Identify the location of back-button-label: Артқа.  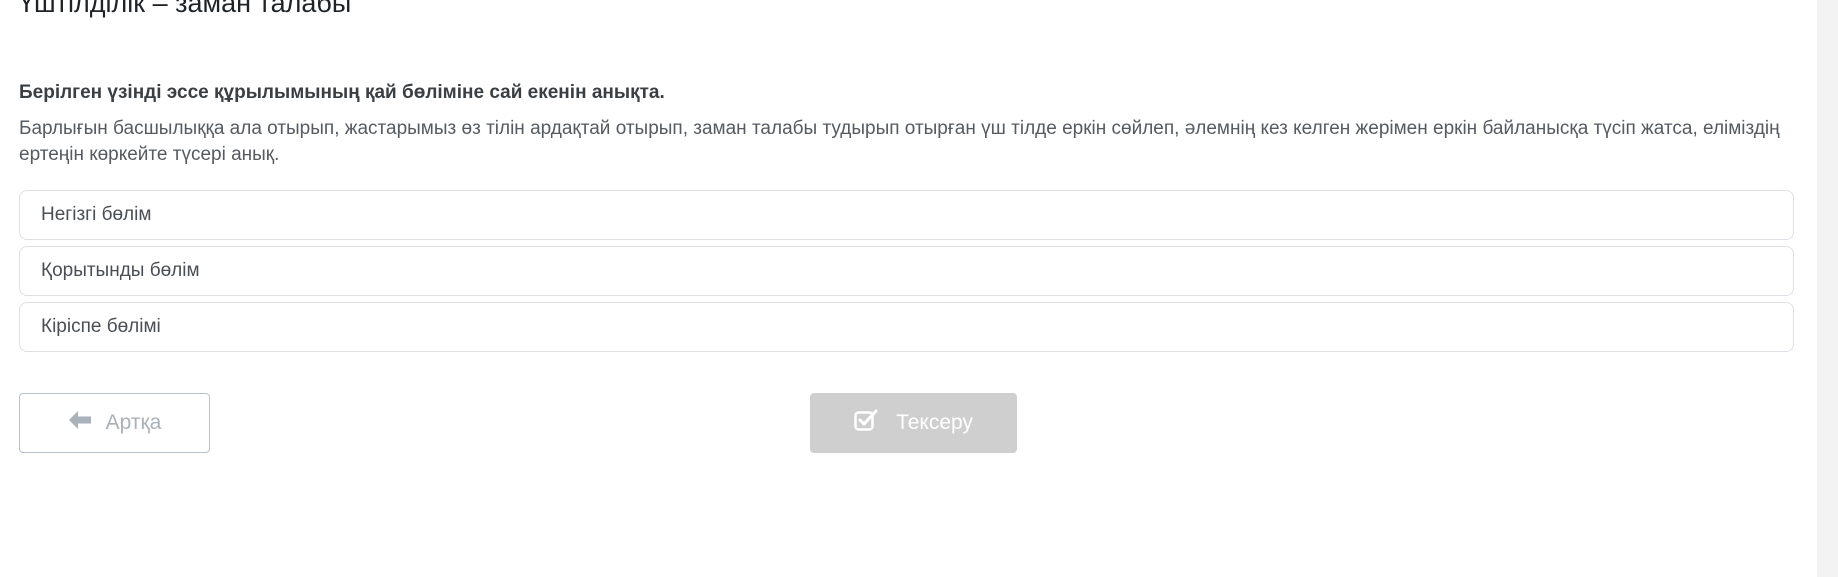
(133, 422).